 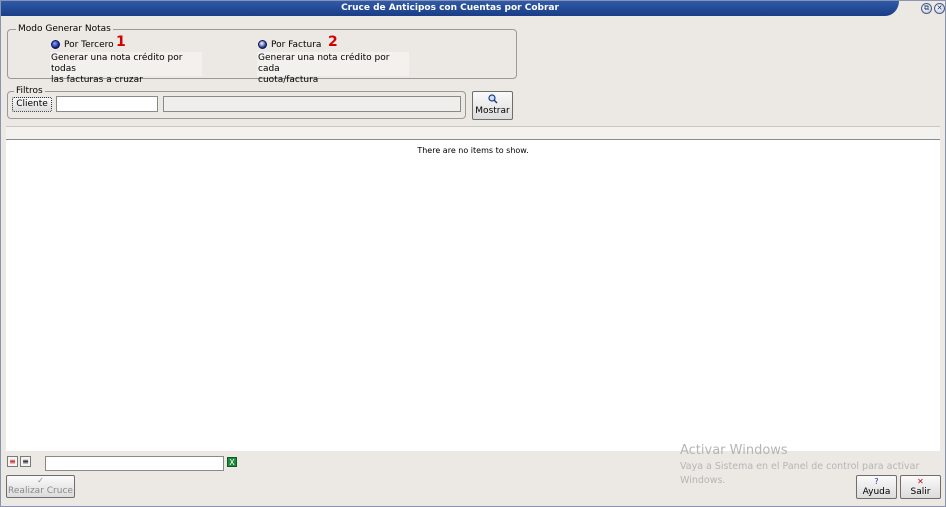 What do you see at coordinates (25, 461) in the screenshot?
I see `collapse-icon: ≡` at bounding box center [25, 461].